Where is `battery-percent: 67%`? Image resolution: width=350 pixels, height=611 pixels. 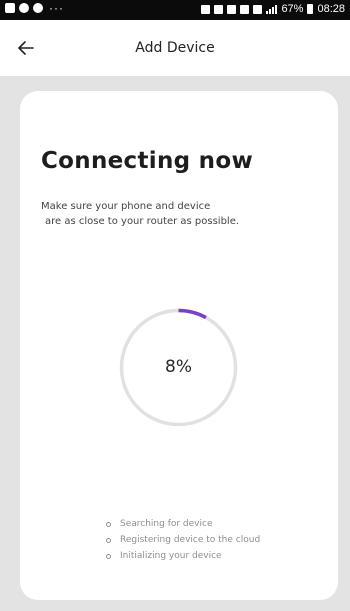
battery-percent: 67% is located at coordinates (292, 9).